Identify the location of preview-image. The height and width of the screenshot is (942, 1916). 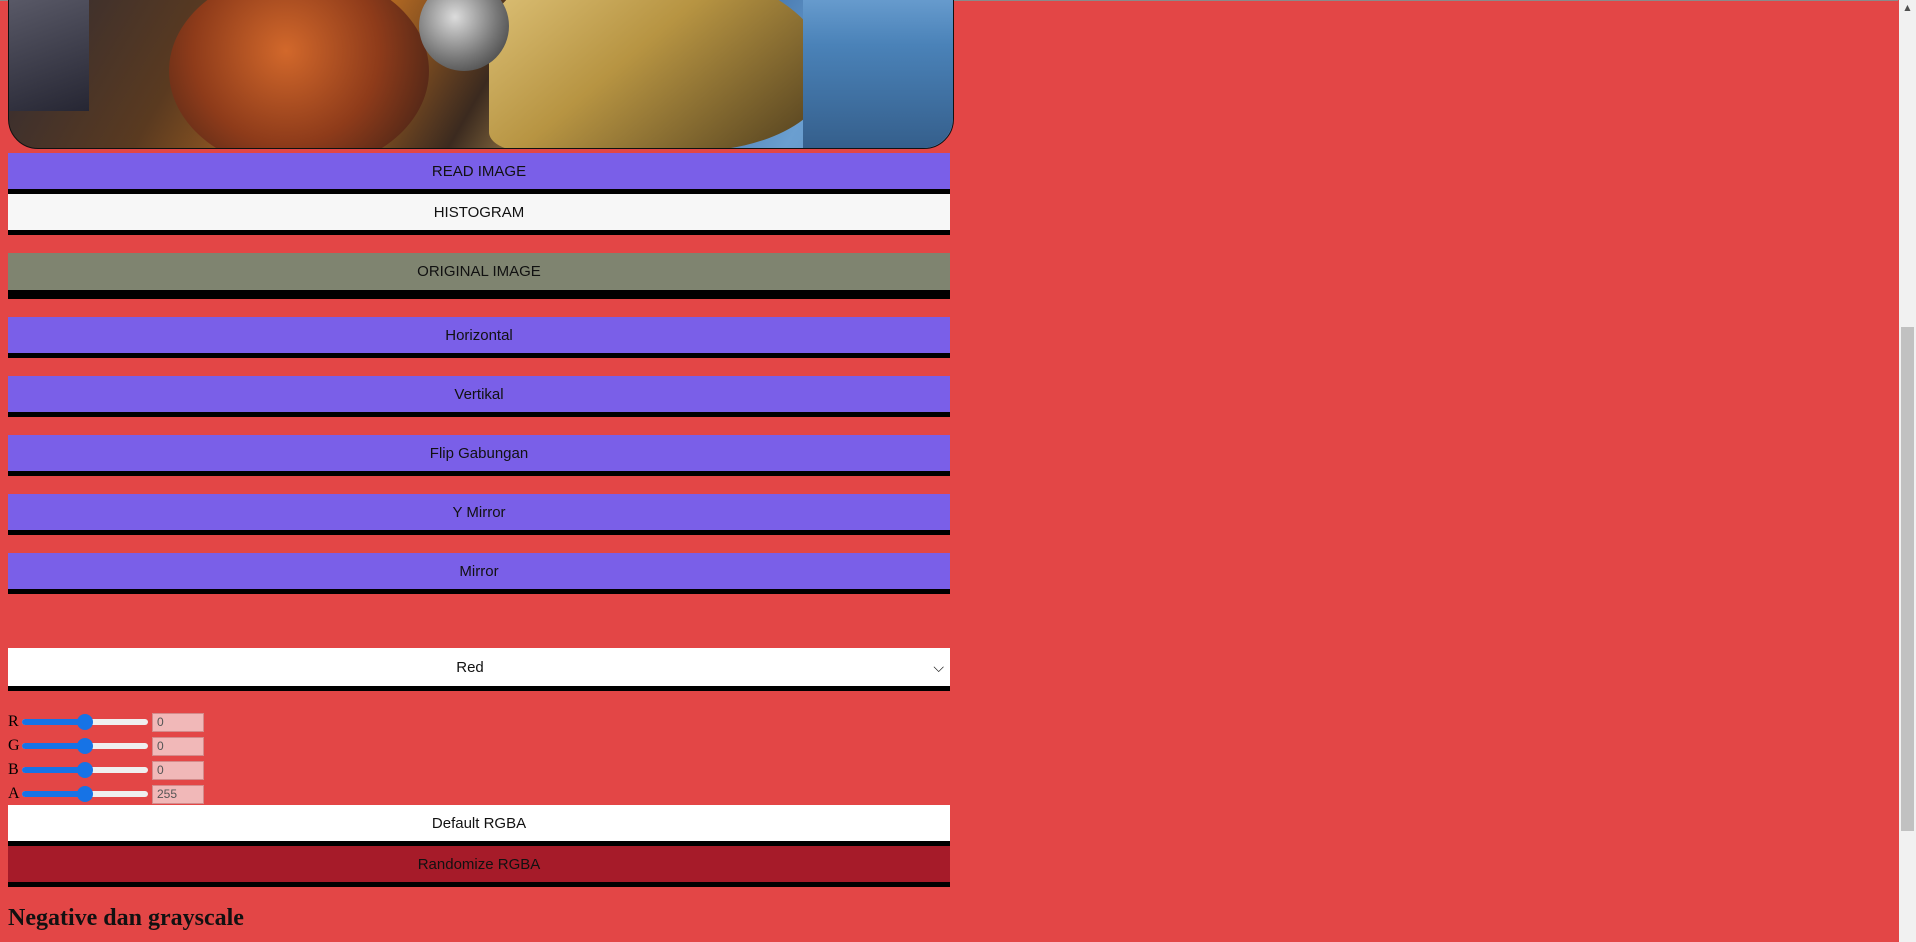
(481, 74).